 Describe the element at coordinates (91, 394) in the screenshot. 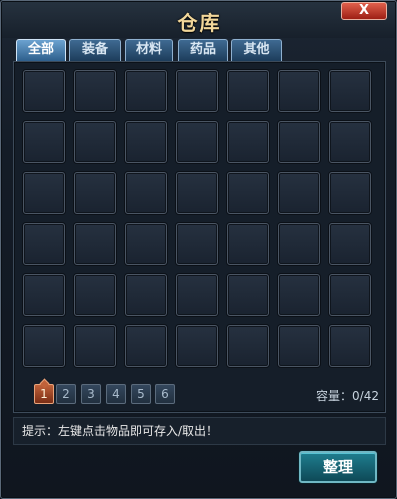

I see `page-button-3: 3` at that location.